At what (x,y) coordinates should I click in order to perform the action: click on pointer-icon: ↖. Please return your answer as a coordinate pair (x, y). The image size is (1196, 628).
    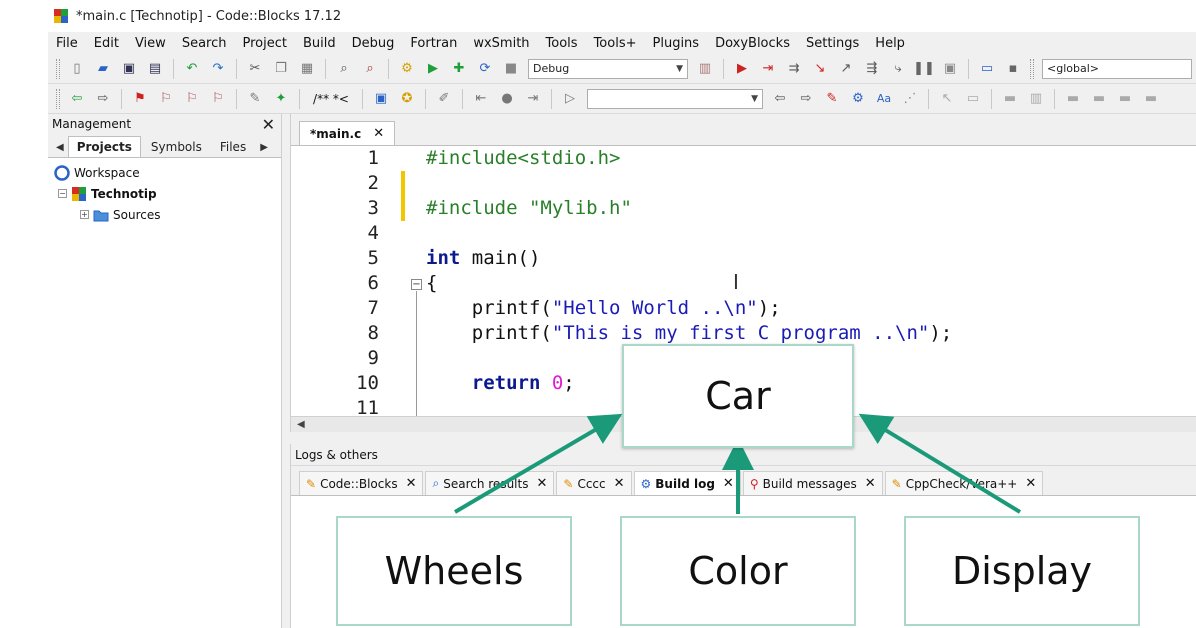
    Looking at the image, I should click on (947, 99).